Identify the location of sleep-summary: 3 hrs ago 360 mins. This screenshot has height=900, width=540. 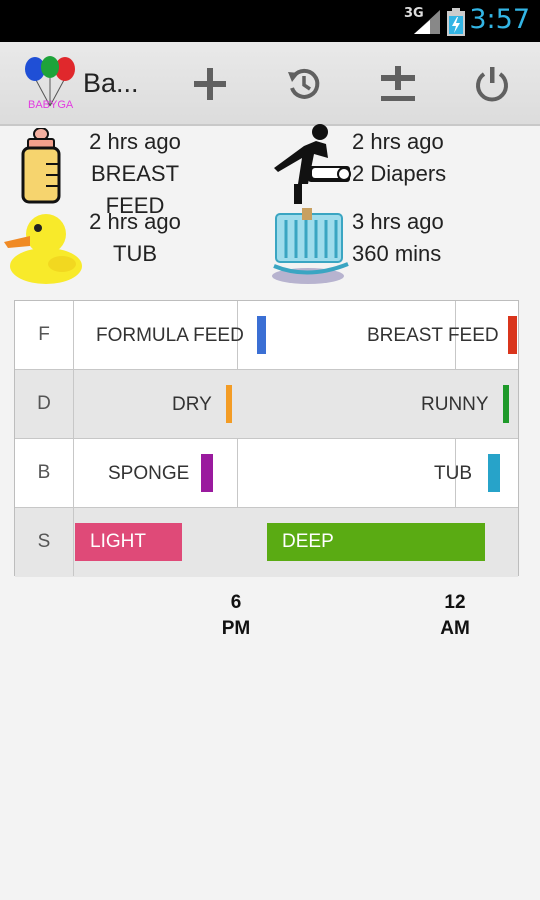
(407, 238).